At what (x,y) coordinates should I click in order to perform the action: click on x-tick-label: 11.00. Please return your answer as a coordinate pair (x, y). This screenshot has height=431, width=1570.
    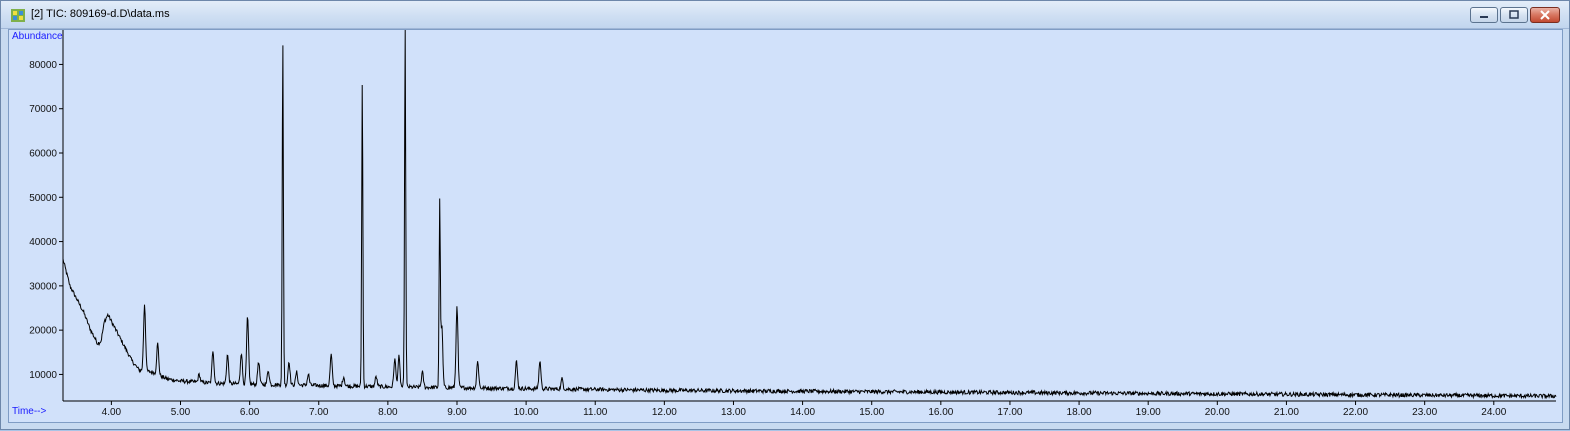
    Looking at the image, I should click on (595, 412).